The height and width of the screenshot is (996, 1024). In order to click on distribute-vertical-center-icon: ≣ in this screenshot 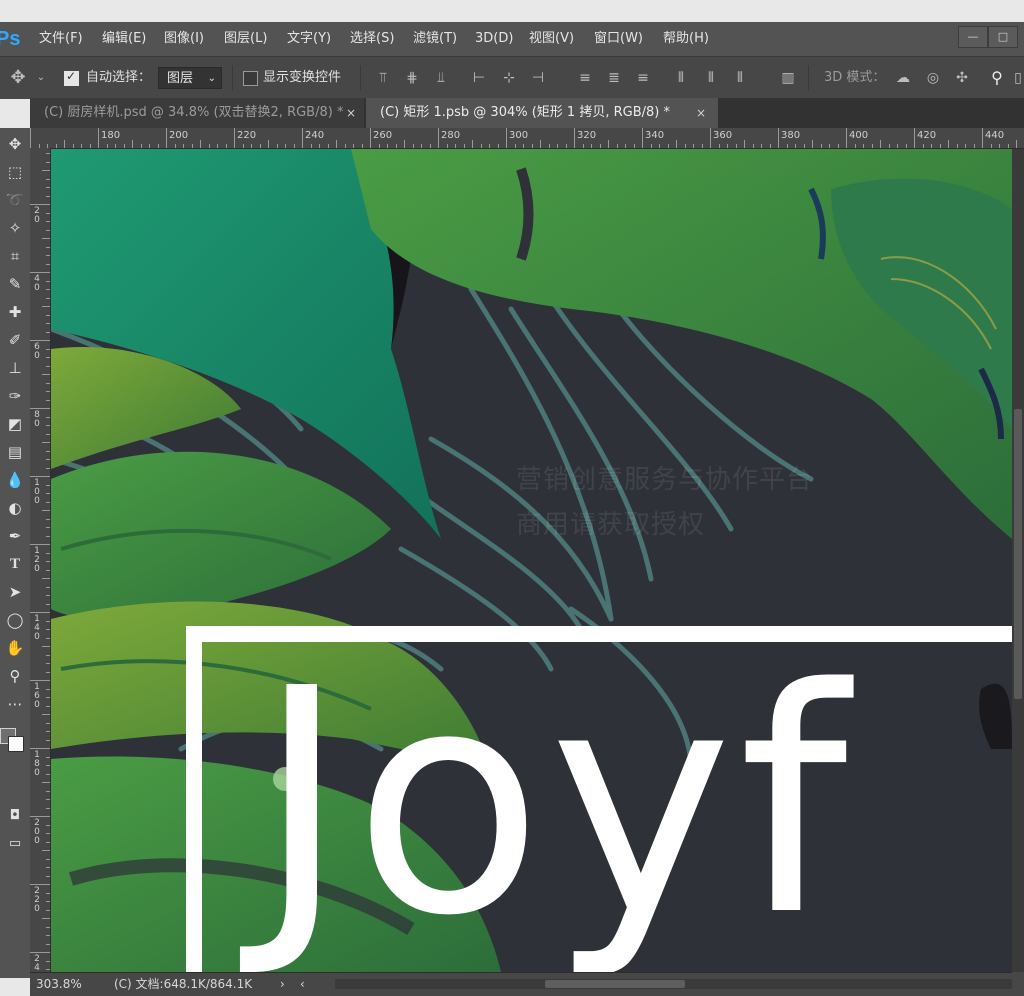, I will do `click(614, 78)`.